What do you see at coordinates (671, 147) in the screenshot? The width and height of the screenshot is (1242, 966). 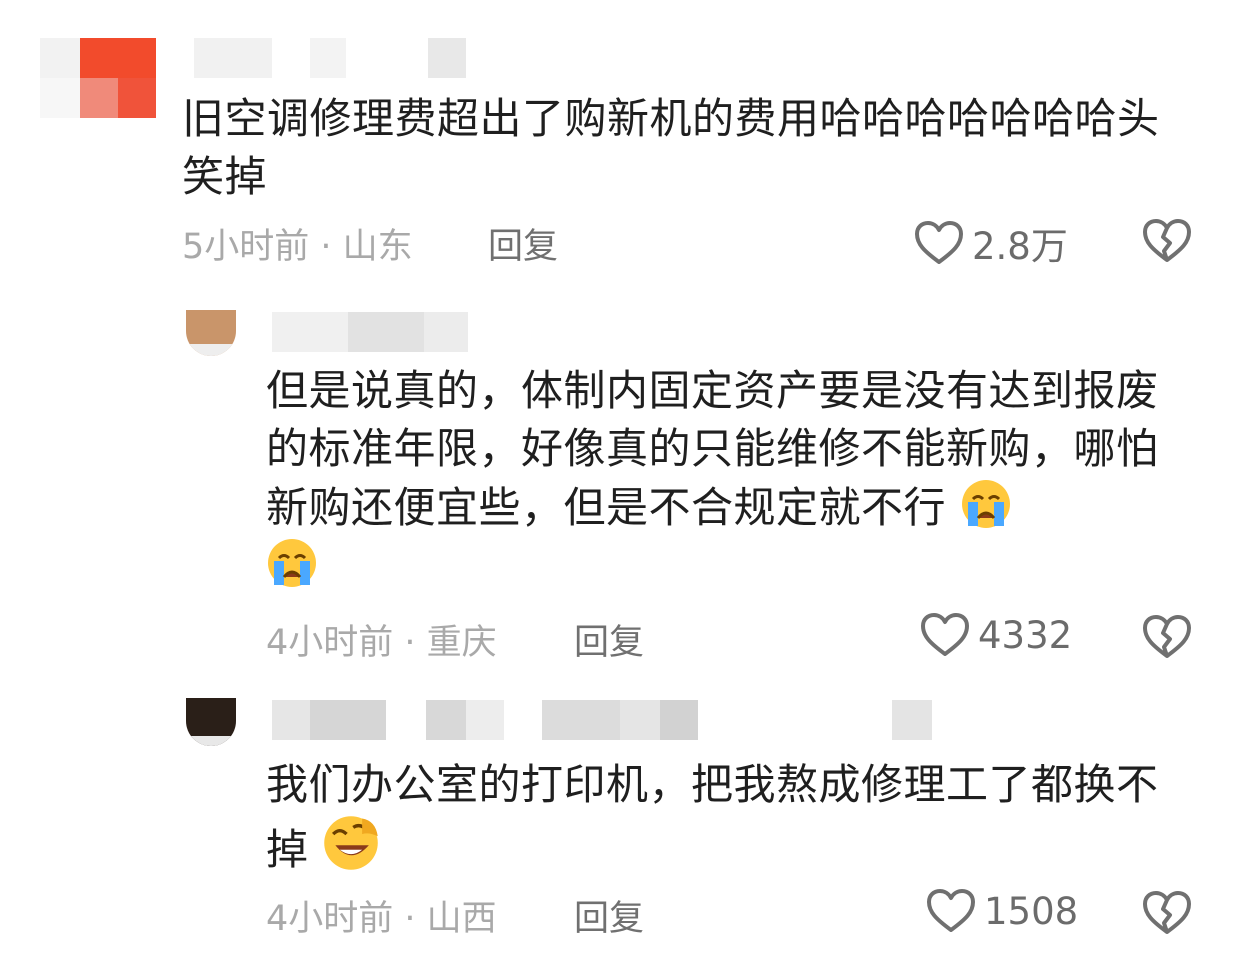 I see `comment-text-content: 旧空调修理费超出了购新机的费用哈哈哈哈哈哈哈头笑掉` at bounding box center [671, 147].